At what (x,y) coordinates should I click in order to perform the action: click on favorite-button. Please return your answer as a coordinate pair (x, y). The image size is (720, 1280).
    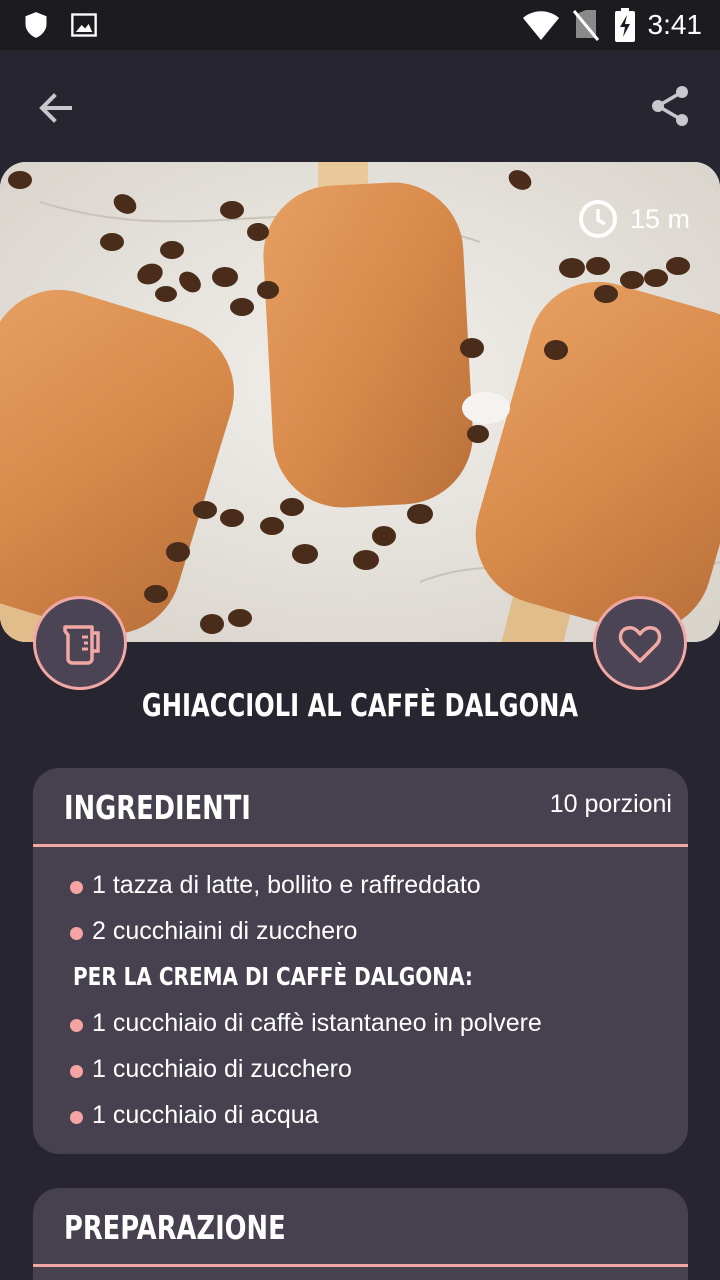
    Looking at the image, I should click on (640, 643).